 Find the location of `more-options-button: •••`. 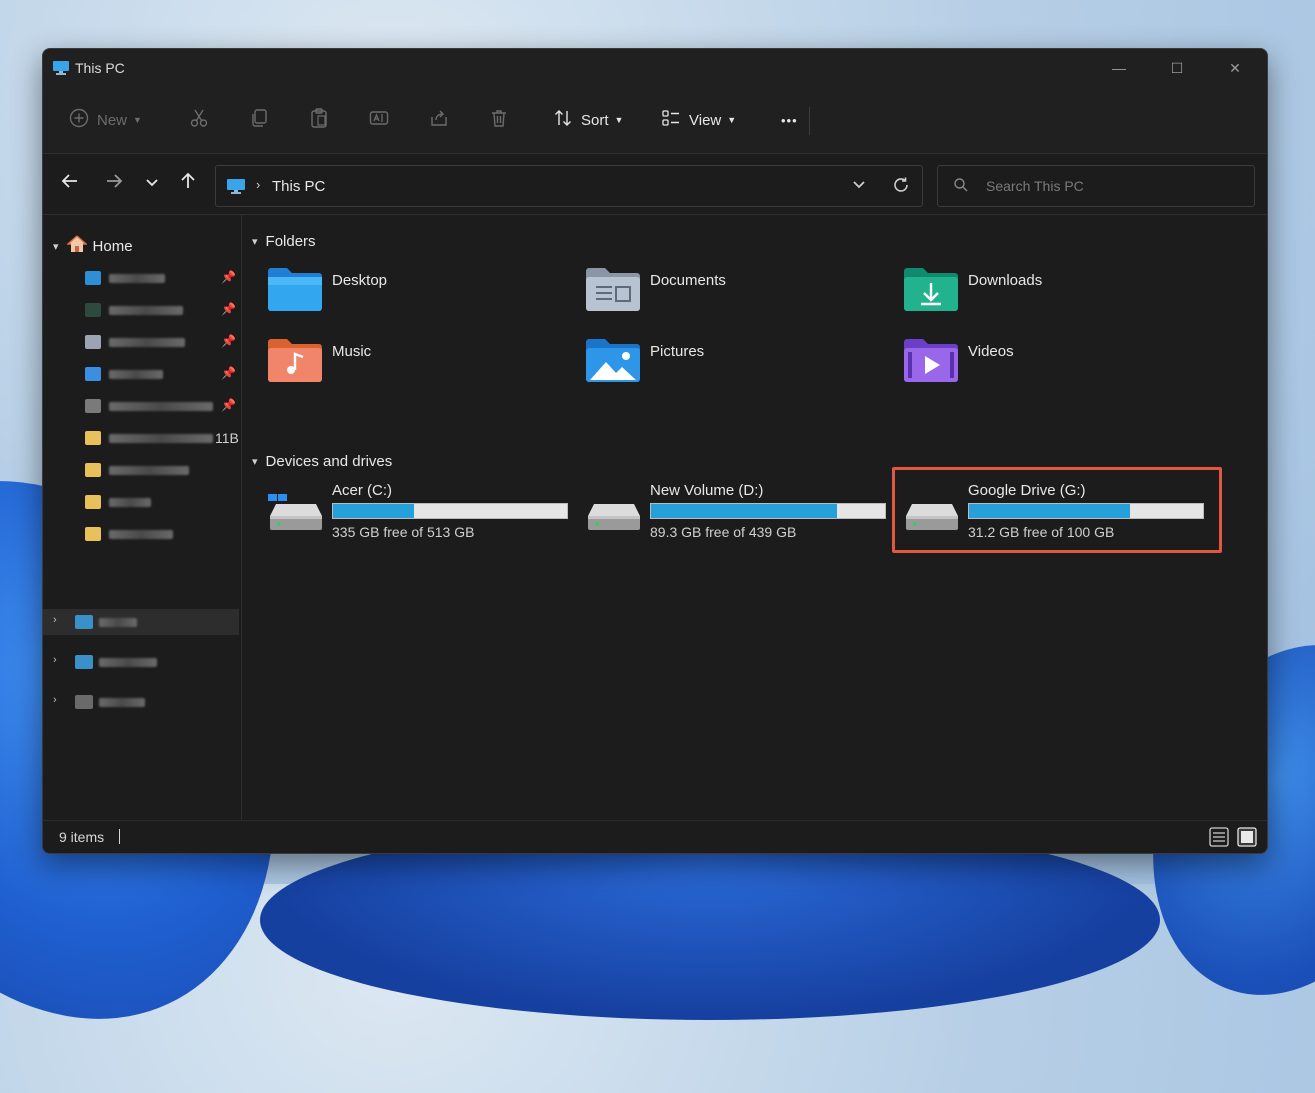

more-options-button: ••• is located at coordinates (789, 120).